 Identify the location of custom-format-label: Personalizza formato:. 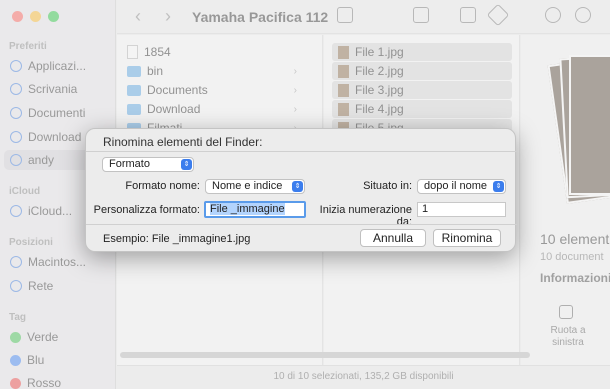
(146, 210).